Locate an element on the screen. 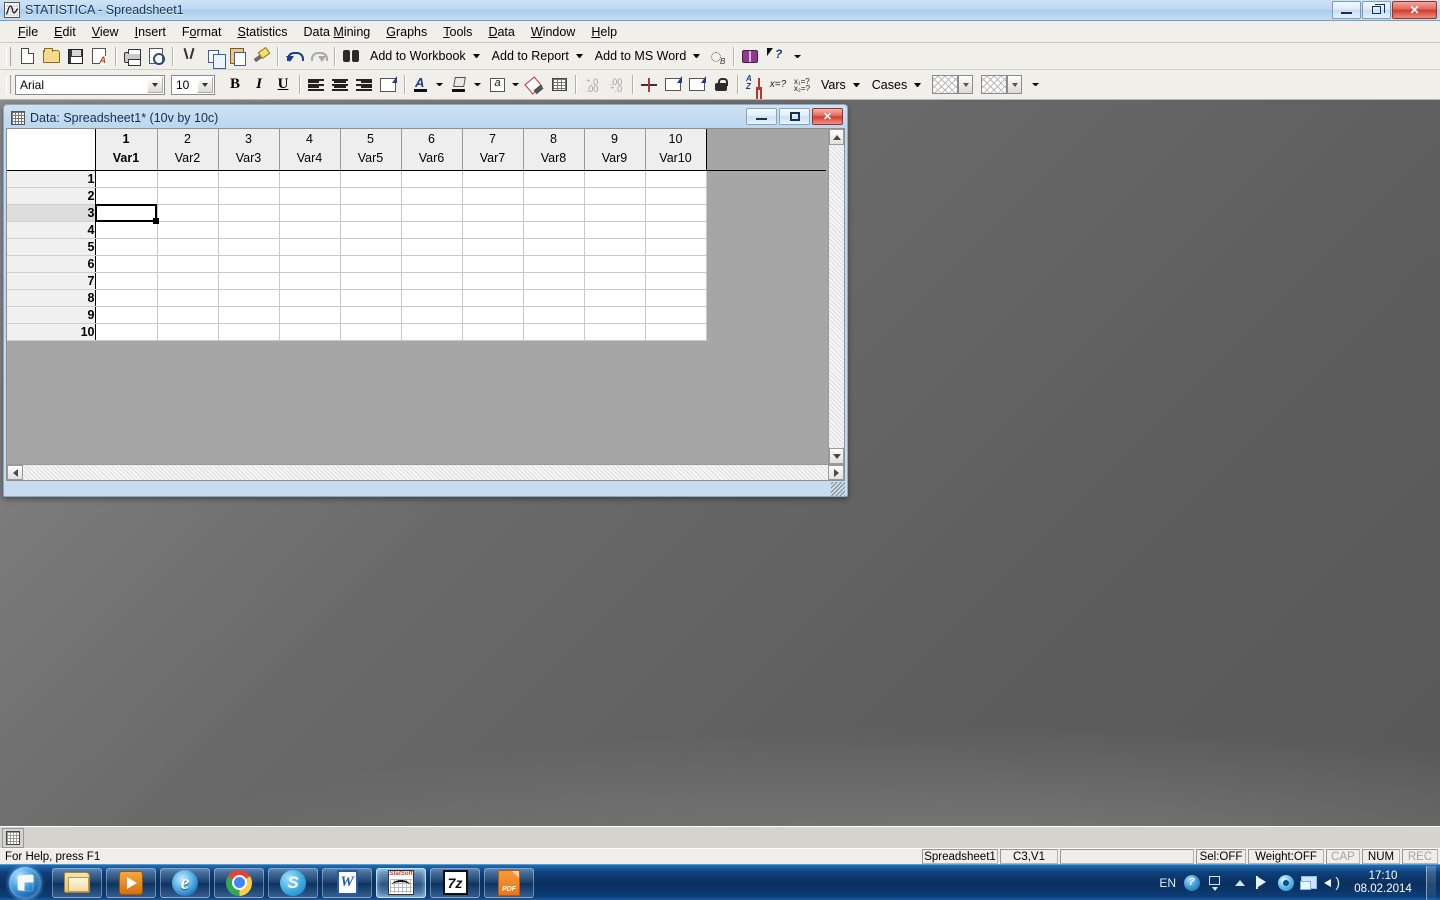  align-center-button is located at coordinates (340, 84).